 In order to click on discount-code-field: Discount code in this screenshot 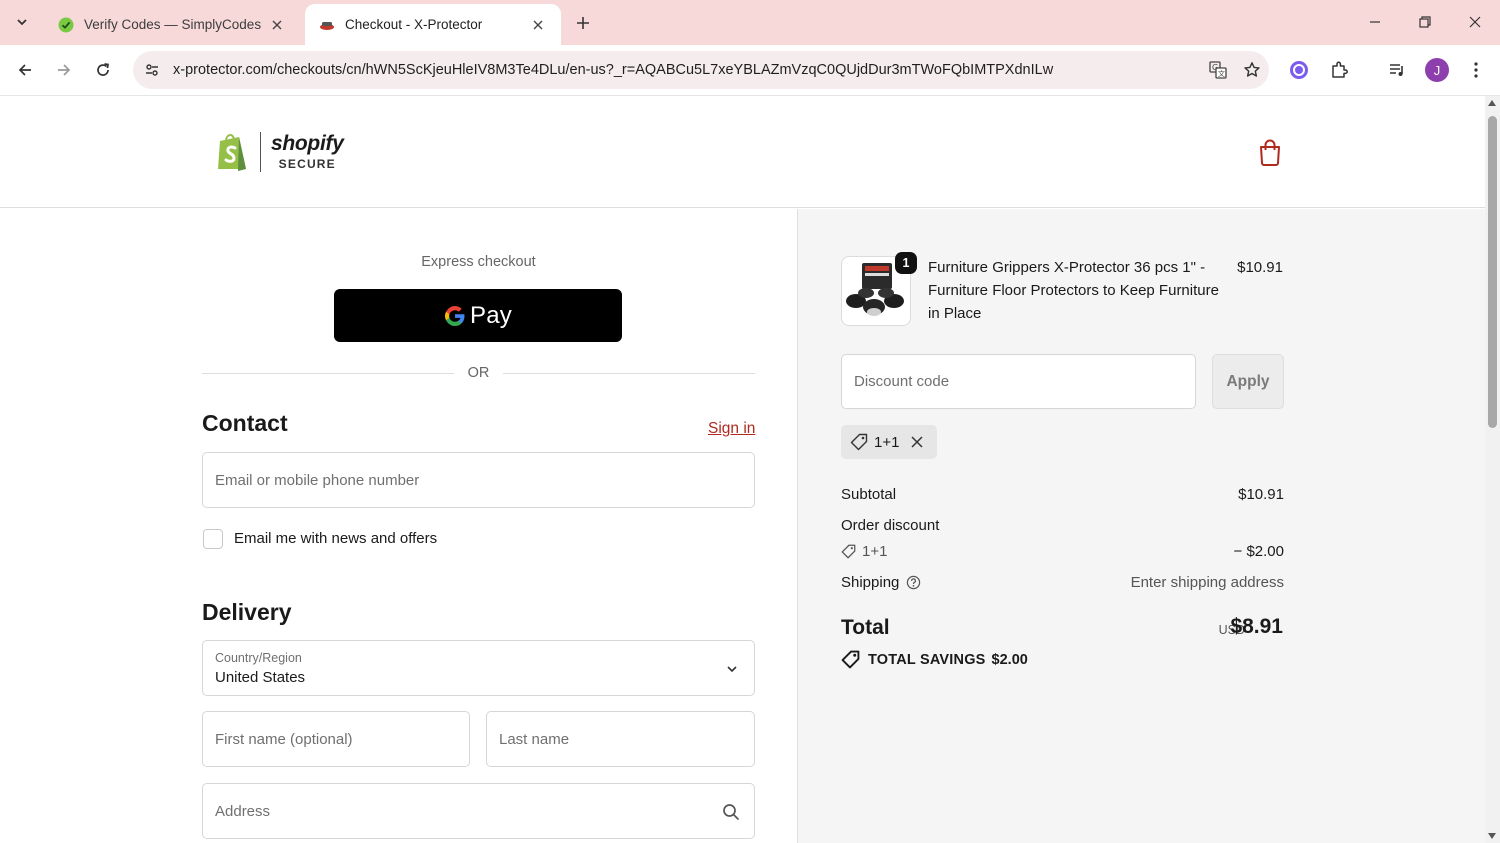, I will do `click(1018, 381)`.